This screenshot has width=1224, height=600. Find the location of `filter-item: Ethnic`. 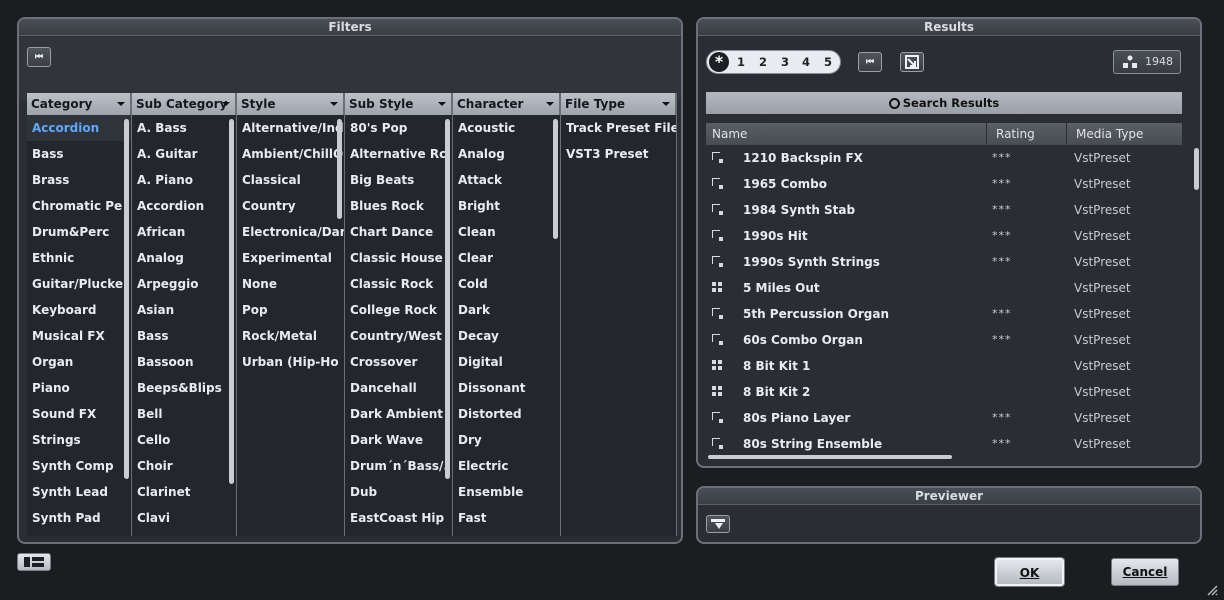

filter-item: Ethnic is located at coordinates (79, 258).